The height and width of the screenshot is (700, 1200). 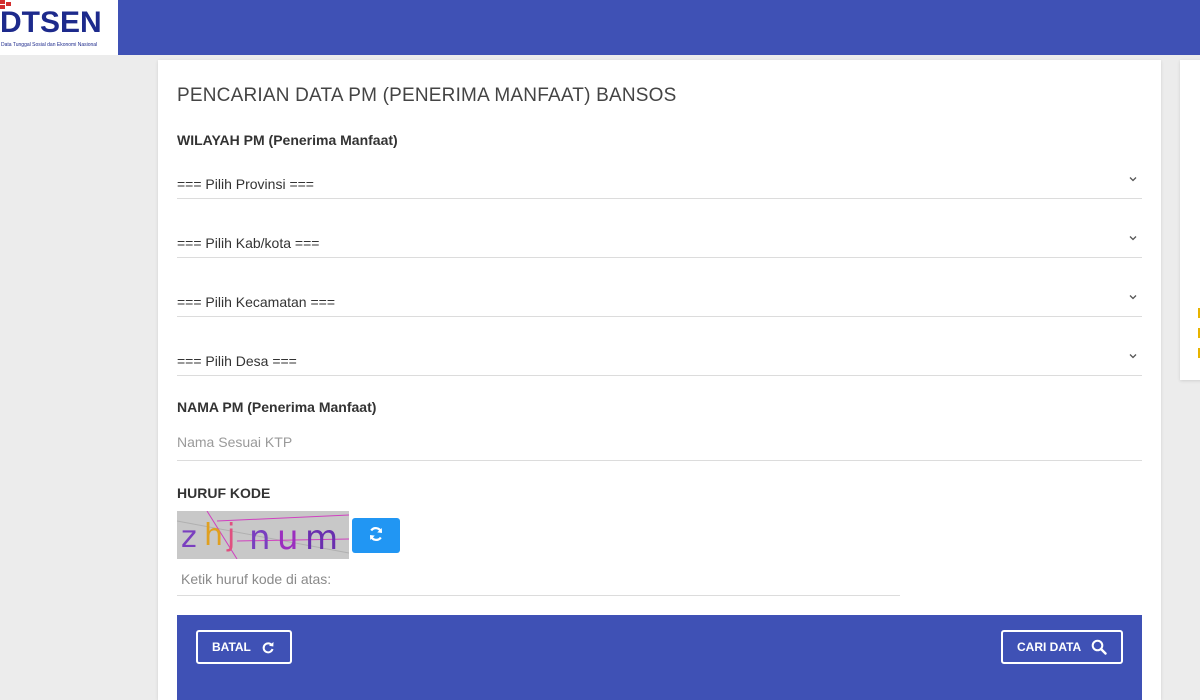 I want to click on village-select: === Pilih Desa ===, so click(x=659, y=359).